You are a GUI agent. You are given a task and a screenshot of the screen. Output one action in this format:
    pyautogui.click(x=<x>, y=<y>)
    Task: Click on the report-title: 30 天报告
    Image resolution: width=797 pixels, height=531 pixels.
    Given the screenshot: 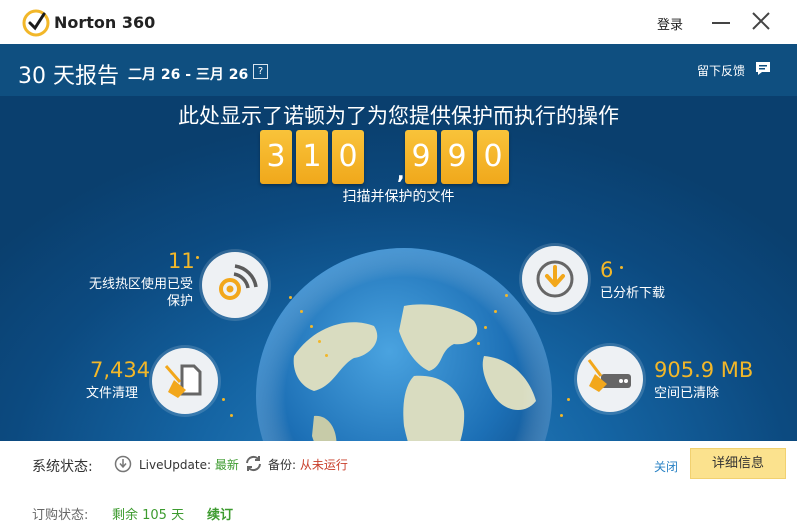 What is the action you would take?
    pyautogui.click(x=68, y=76)
    